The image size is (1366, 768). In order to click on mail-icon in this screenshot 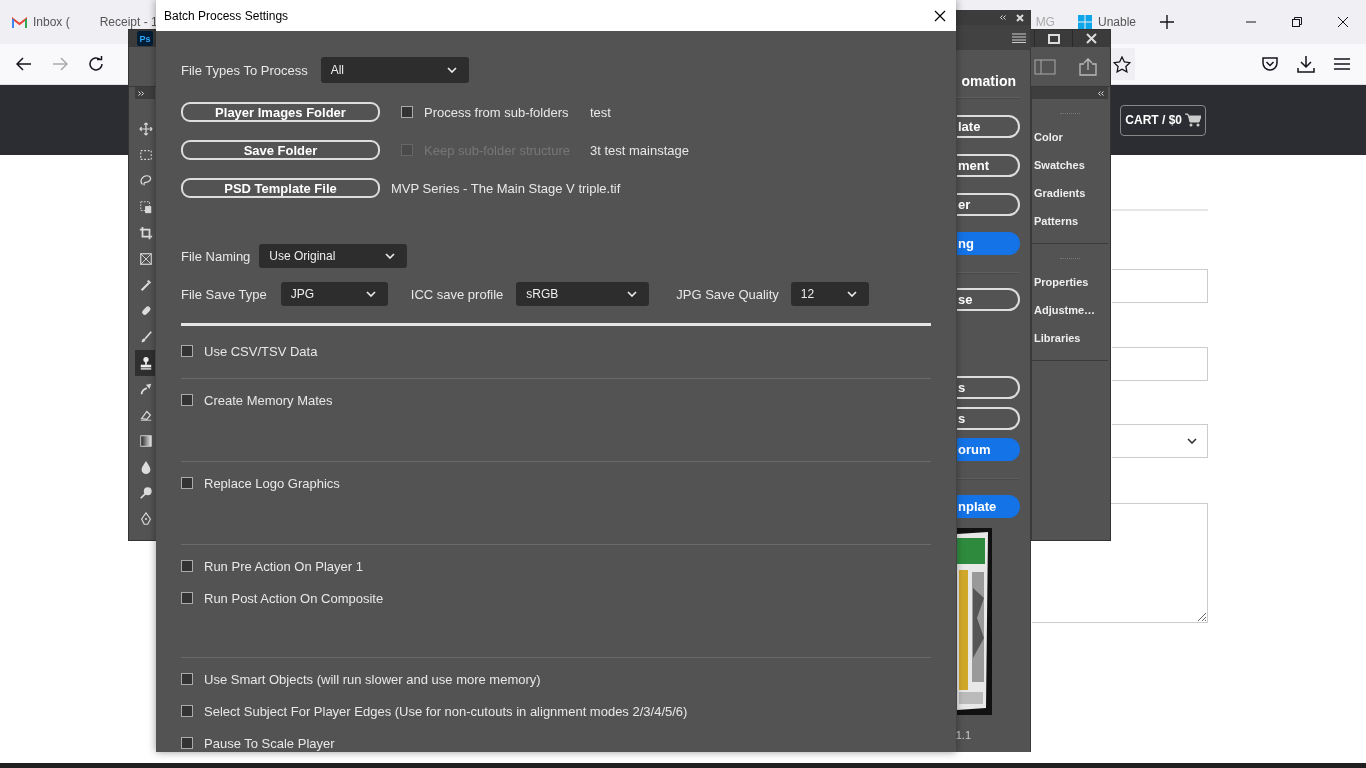, I will do `click(19, 22)`.